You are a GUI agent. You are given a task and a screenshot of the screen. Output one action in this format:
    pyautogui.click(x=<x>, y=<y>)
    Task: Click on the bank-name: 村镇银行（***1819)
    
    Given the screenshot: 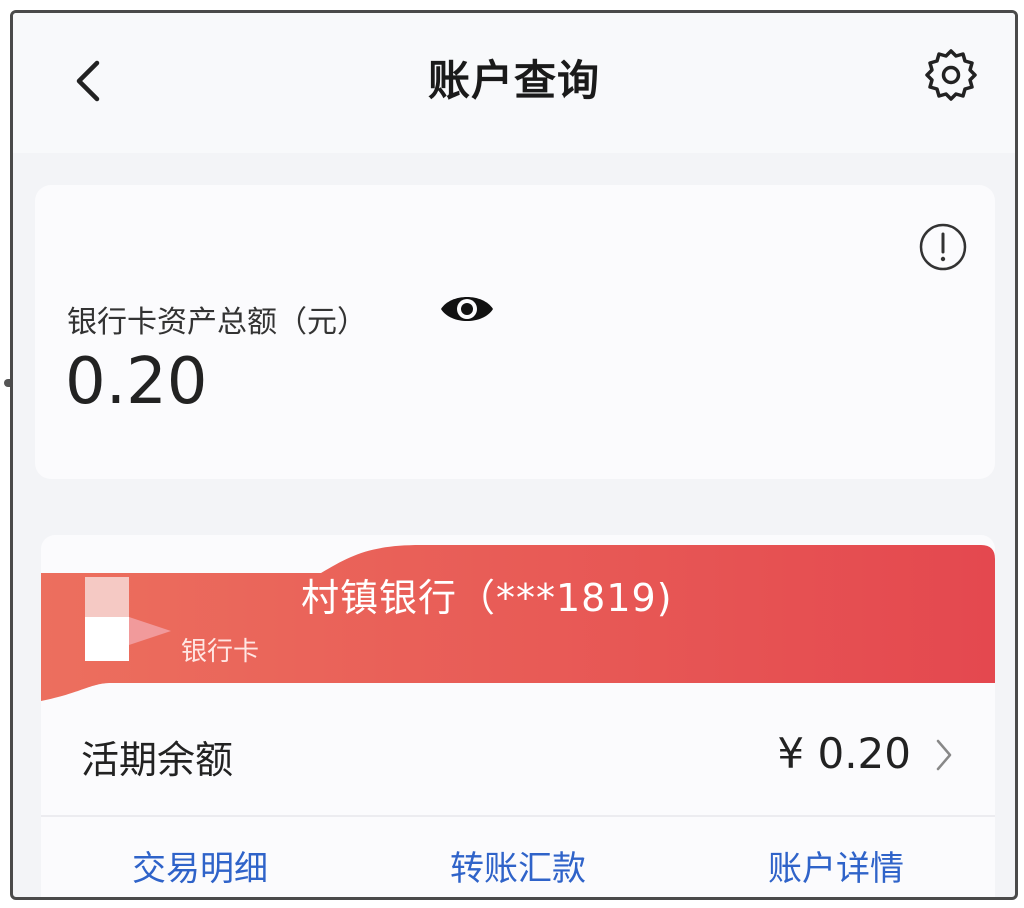 What is the action you would take?
    pyautogui.click(x=487, y=598)
    